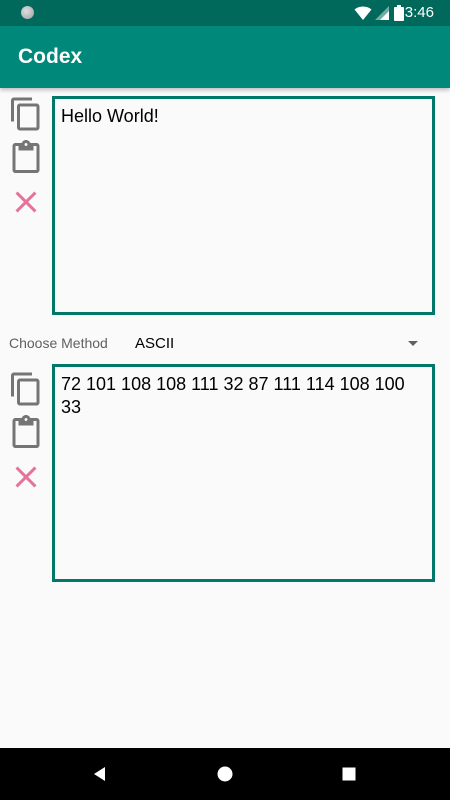 The width and height of the screenshot is (450, 800). Describe the element at coordinates (50, 56) in the screenshot. I see `app-title: Codex` at that location.